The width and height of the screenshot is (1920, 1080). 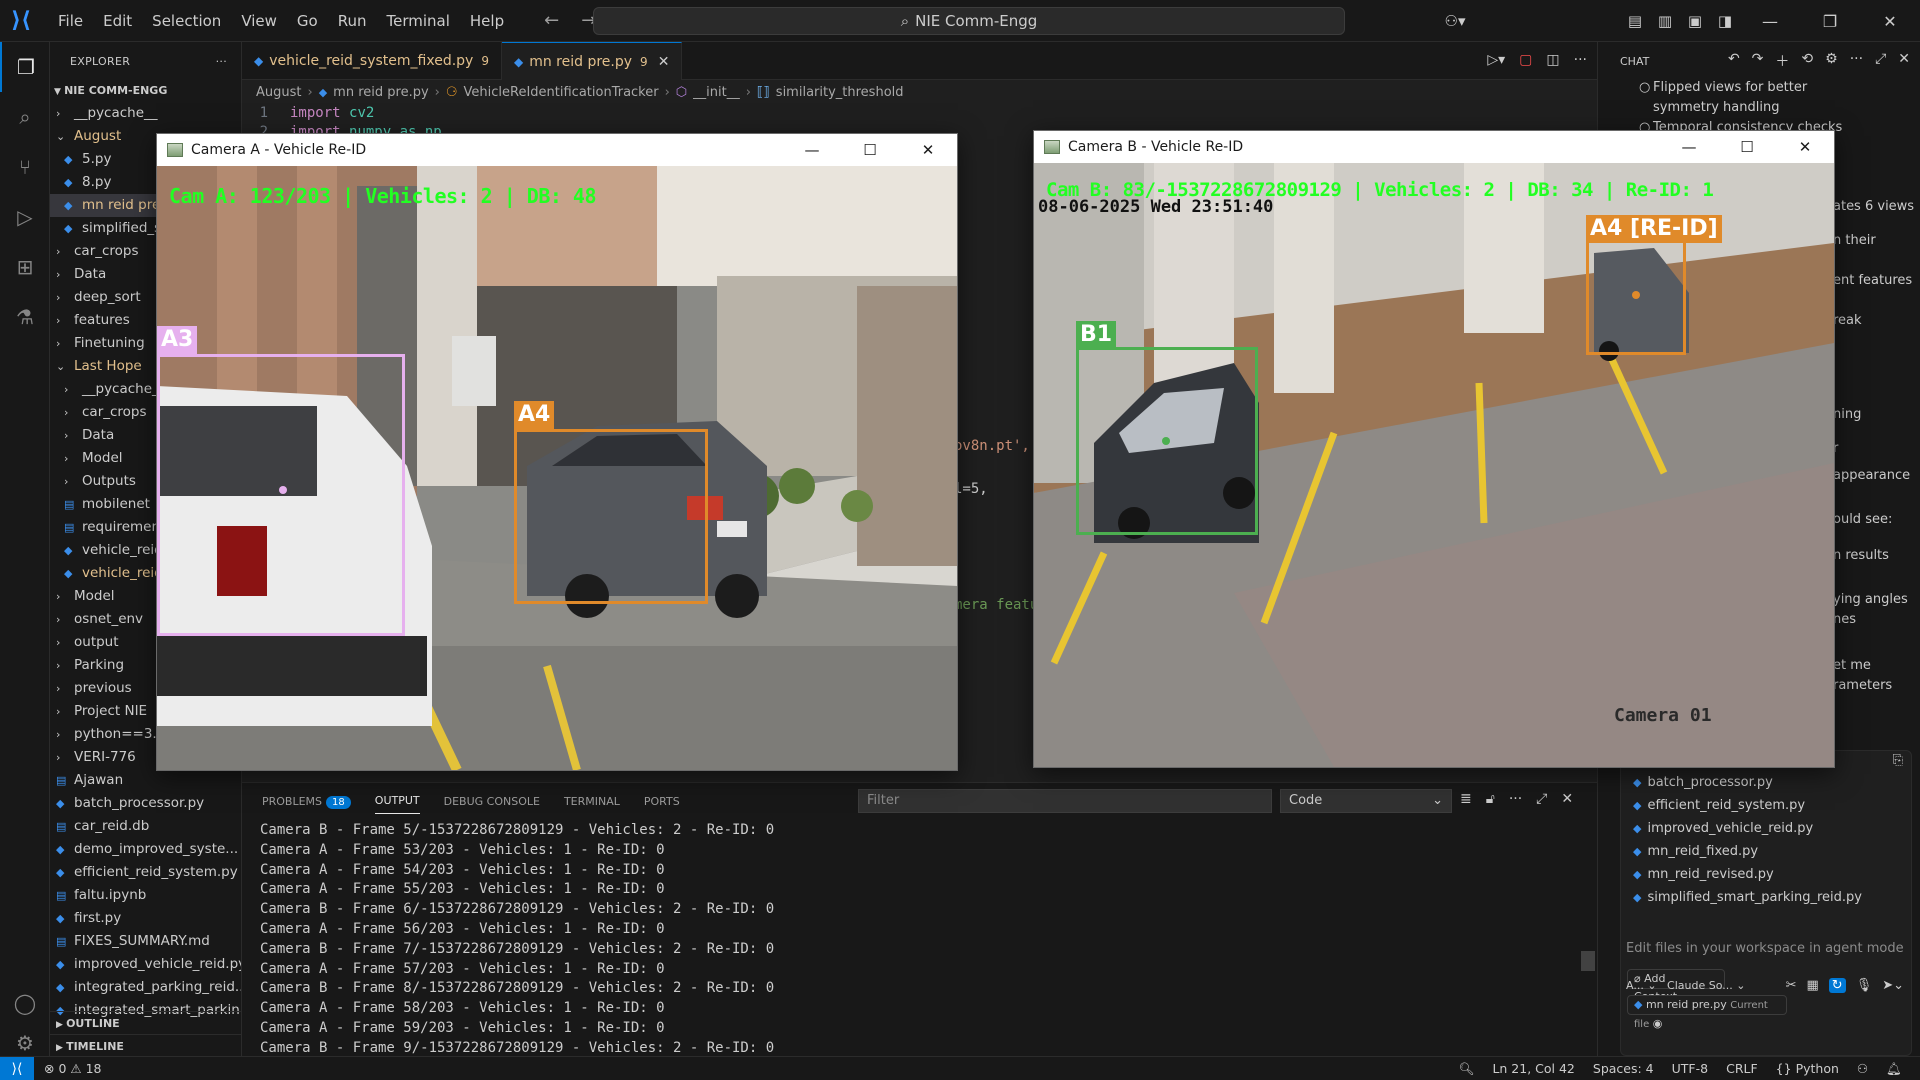 What do you see at coordinates (662, 801) in the screenshot?
I see `tab-ports: PORTS` at bounding box center [662, 801].